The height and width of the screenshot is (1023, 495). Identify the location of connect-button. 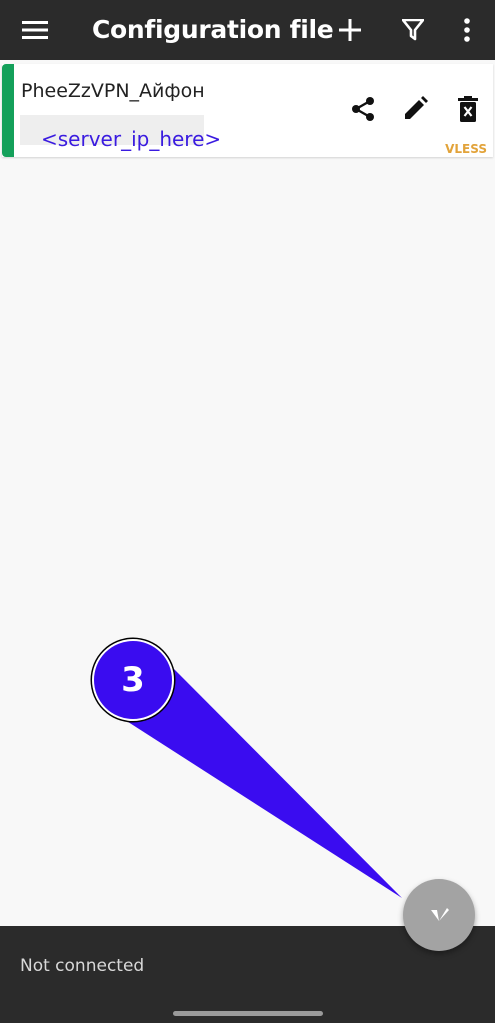
(439, 915).